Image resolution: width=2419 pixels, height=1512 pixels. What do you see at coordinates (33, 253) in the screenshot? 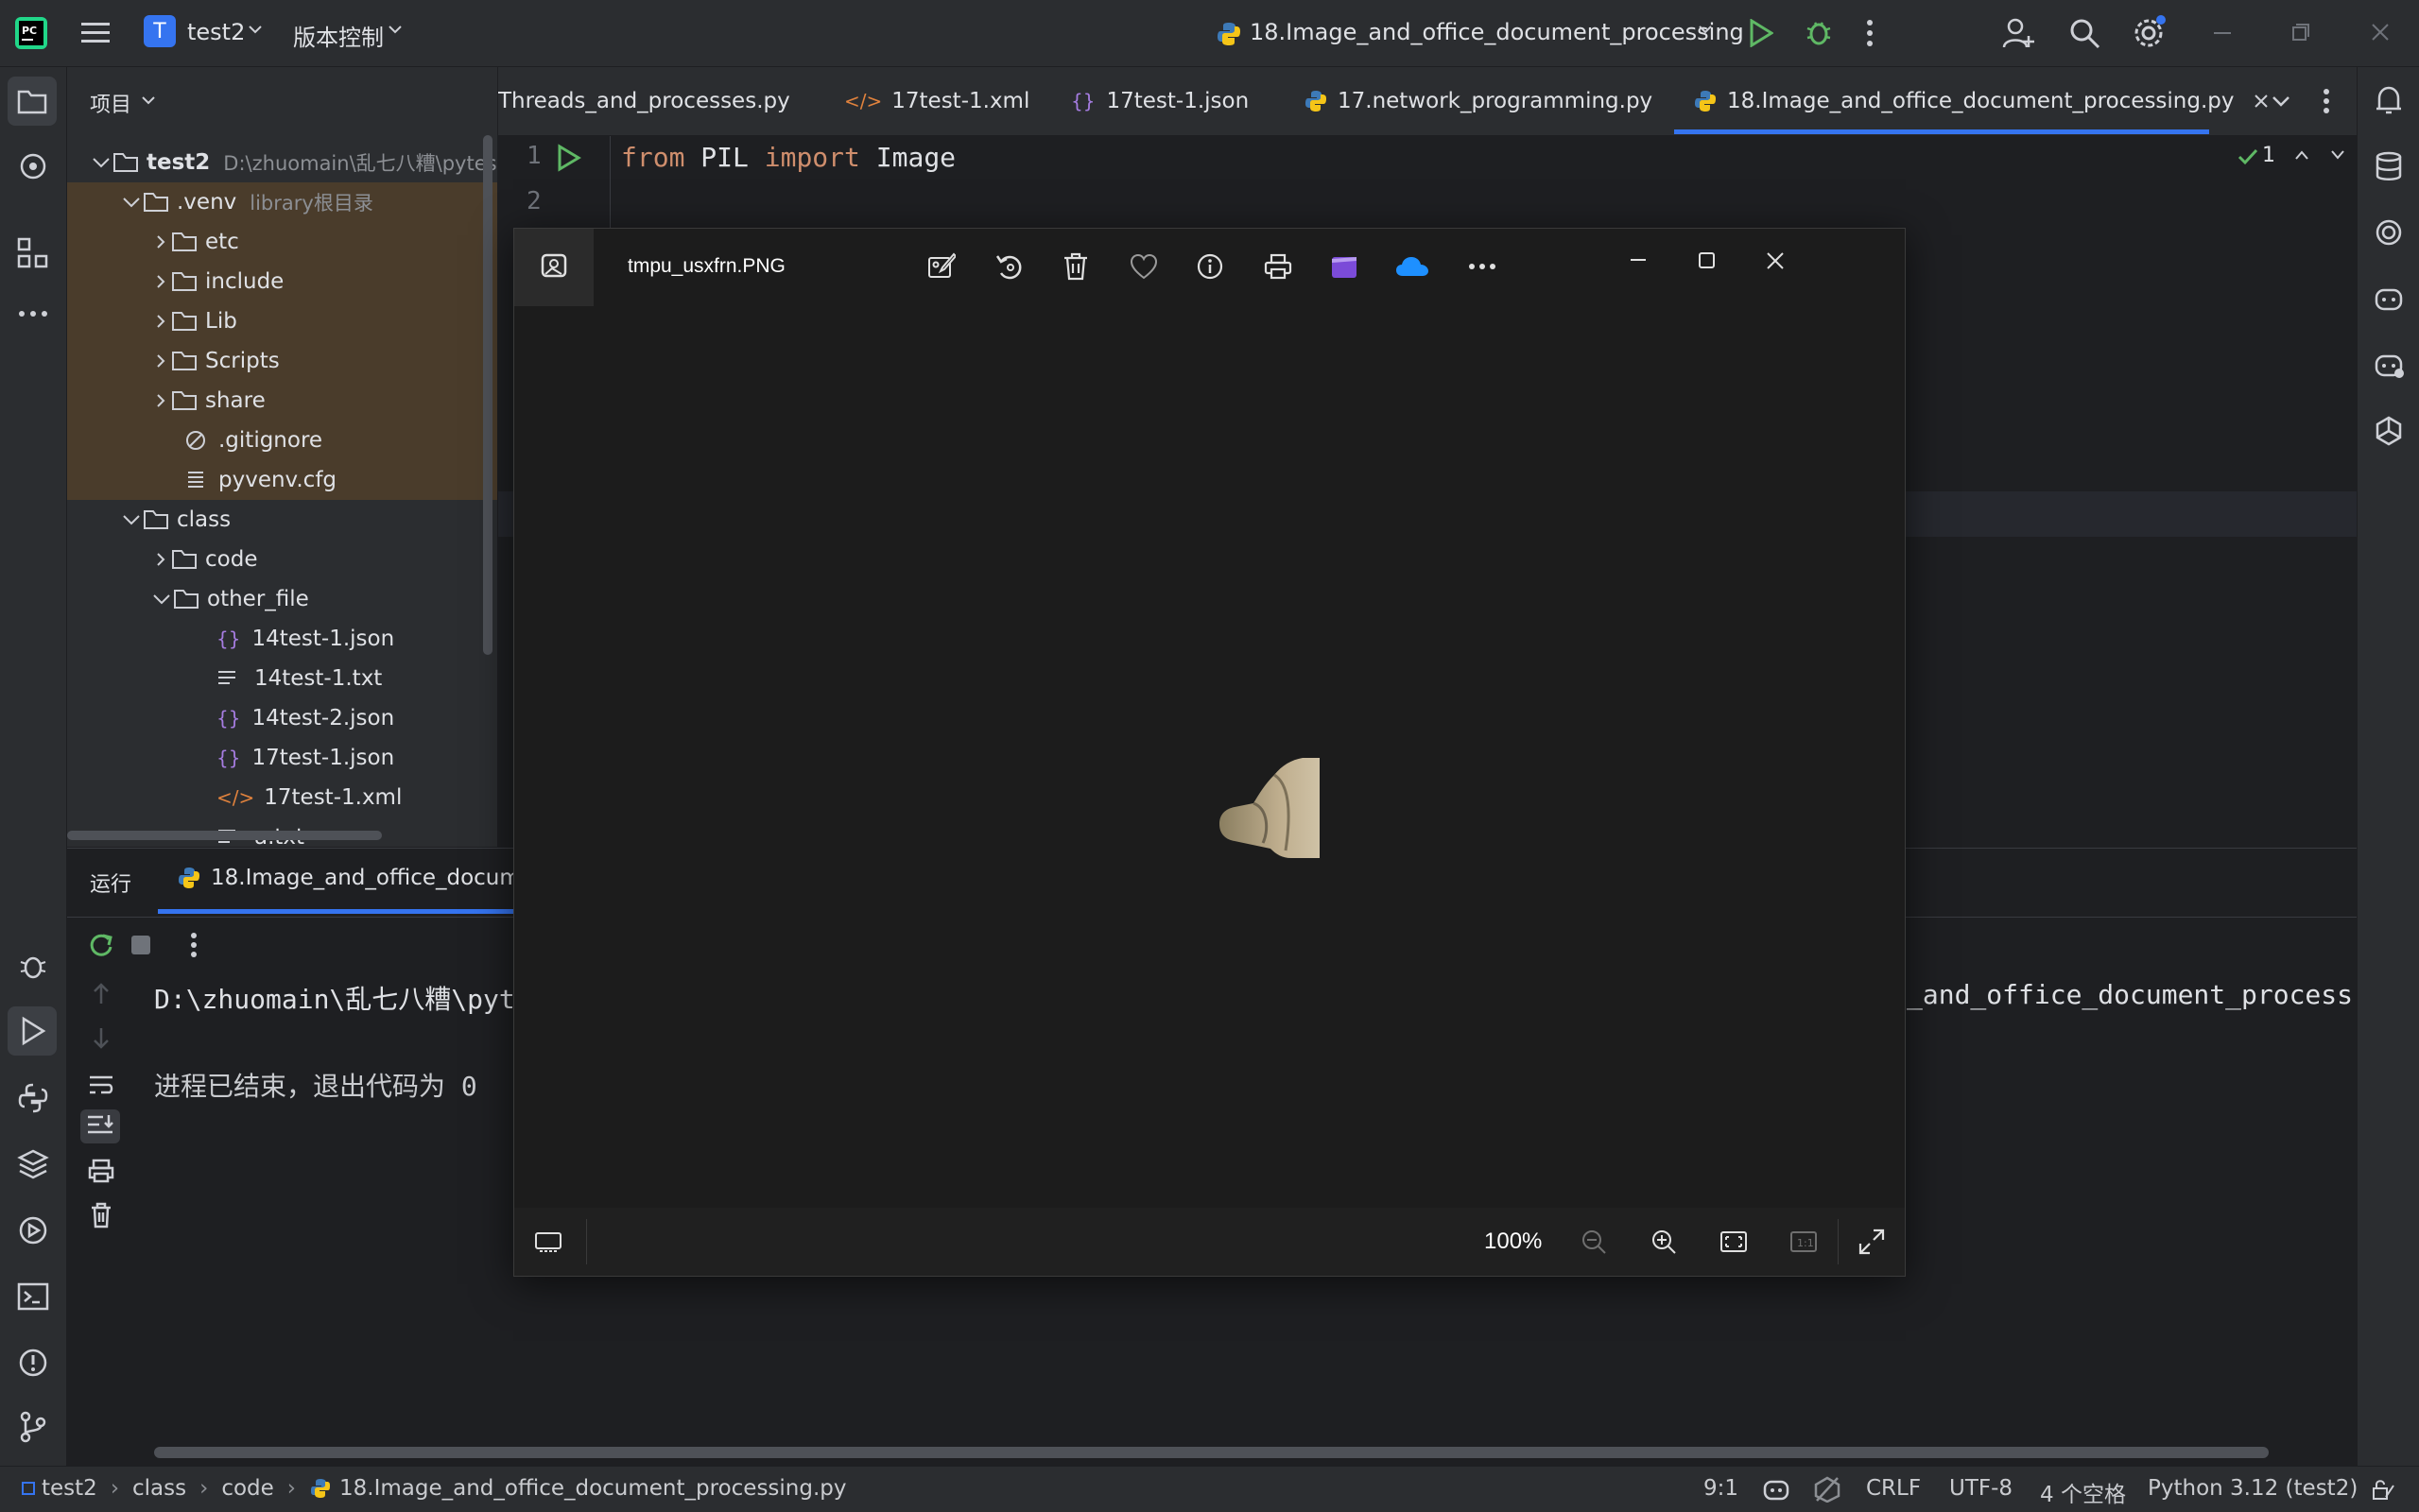
I see `structure-icon` at bounding box center [33, 253].